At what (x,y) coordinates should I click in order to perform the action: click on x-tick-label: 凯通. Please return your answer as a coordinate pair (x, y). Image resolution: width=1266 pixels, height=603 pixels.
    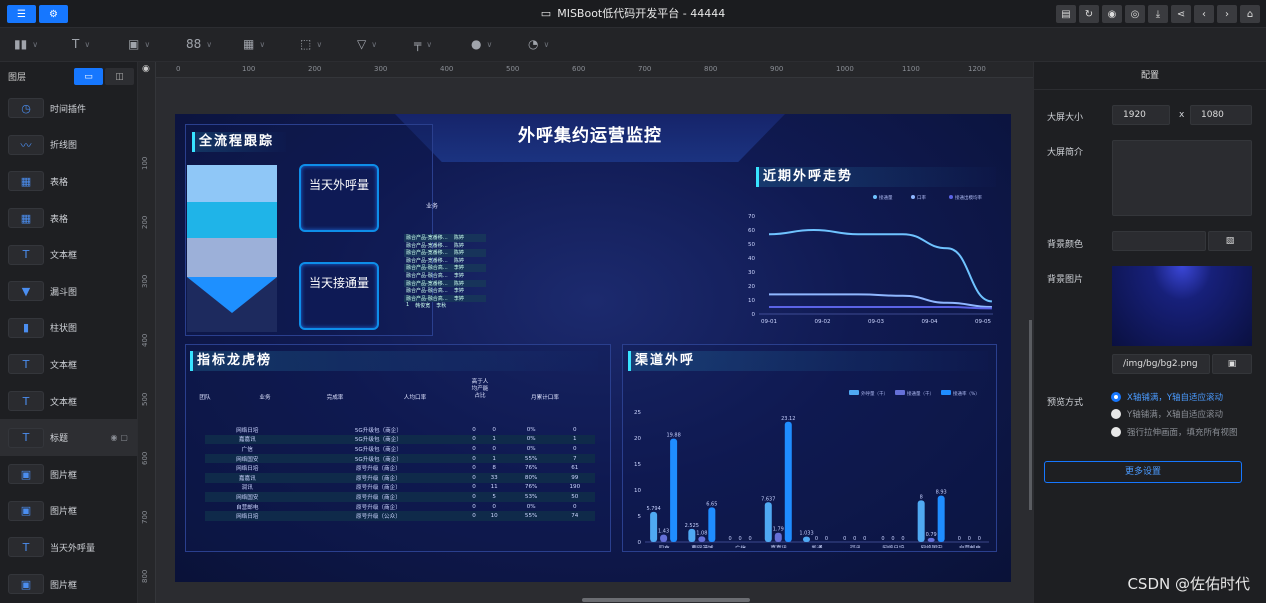
    Looking at the image, I should click on (817, 546).